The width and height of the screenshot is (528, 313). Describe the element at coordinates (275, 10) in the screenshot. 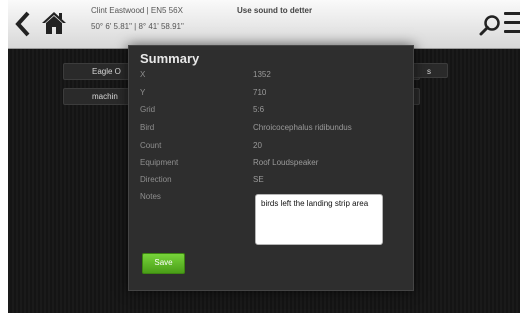

I see `mode-title: Use sound to detter` at that location.